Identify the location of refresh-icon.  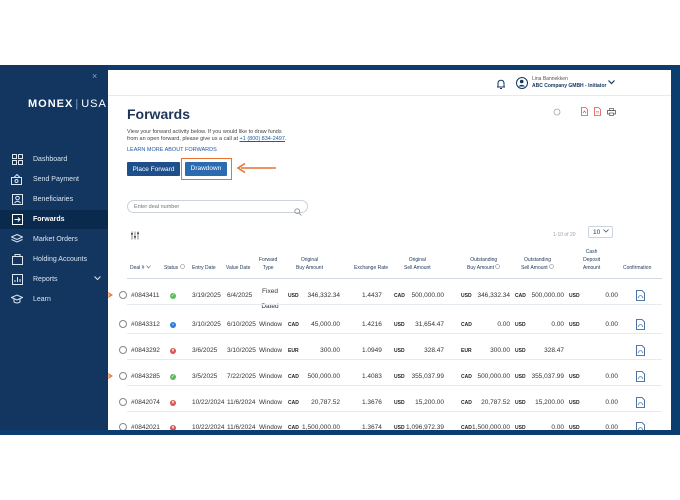
(557, 112).